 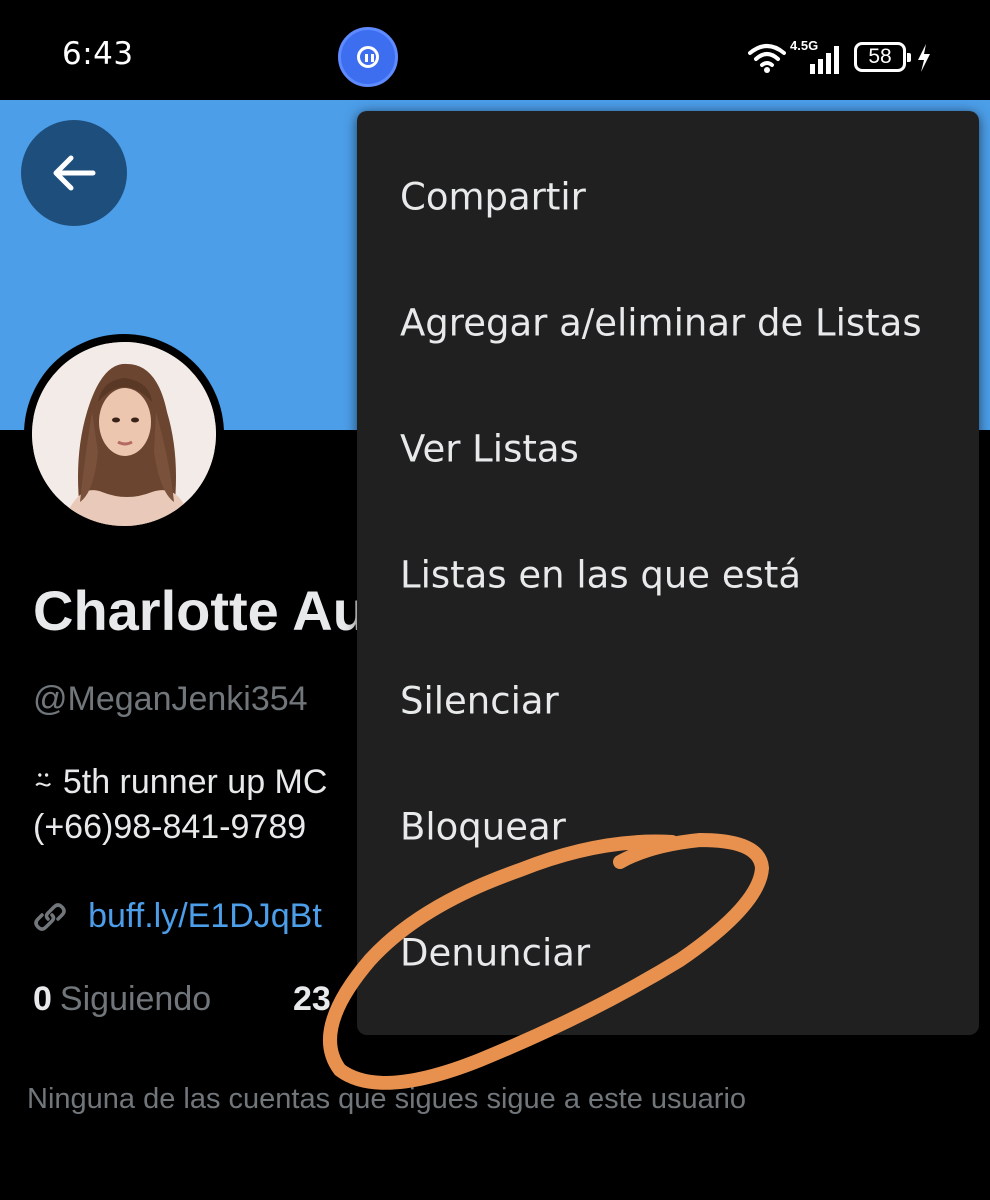 What do you see at coordinates (180, 827) in the screenshot?
I see `bio-line-2: (+66)98-841-9789` at bounding box center [180, 827].